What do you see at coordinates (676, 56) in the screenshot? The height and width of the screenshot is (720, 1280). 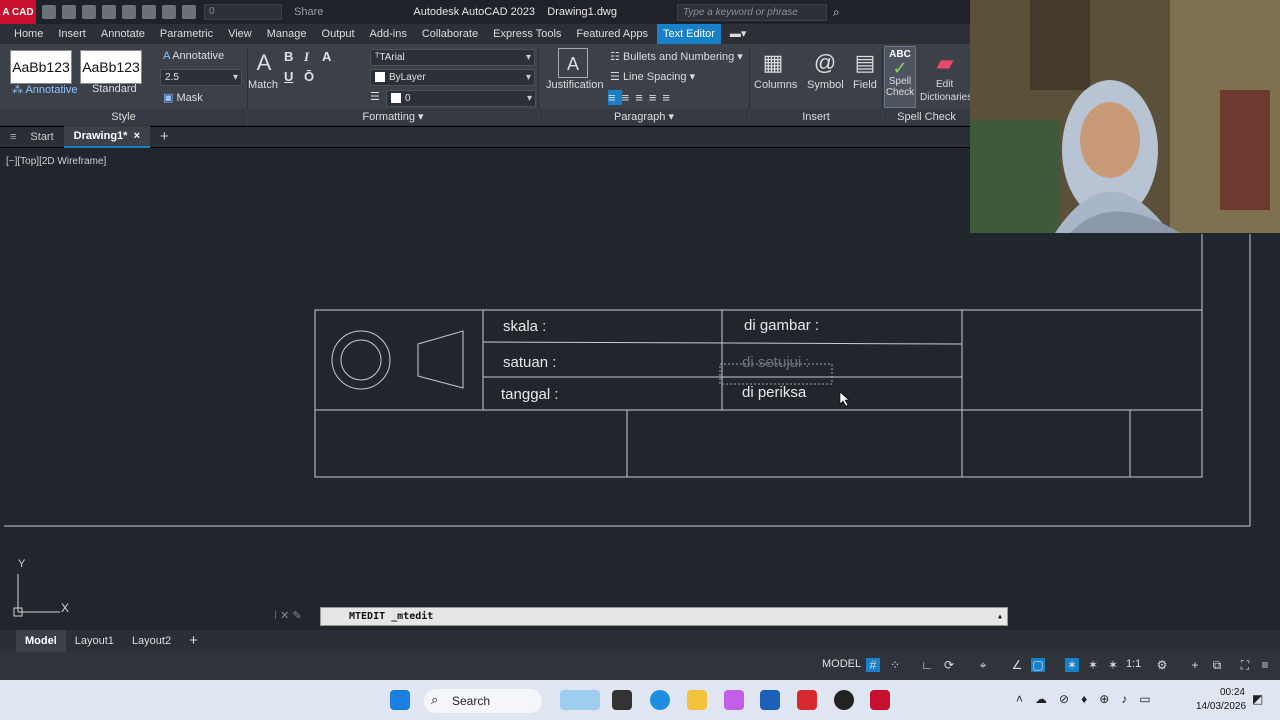 I see `bullets-button: ☷ Bullets and Numbering ▾` at bounding box center [676, 56].